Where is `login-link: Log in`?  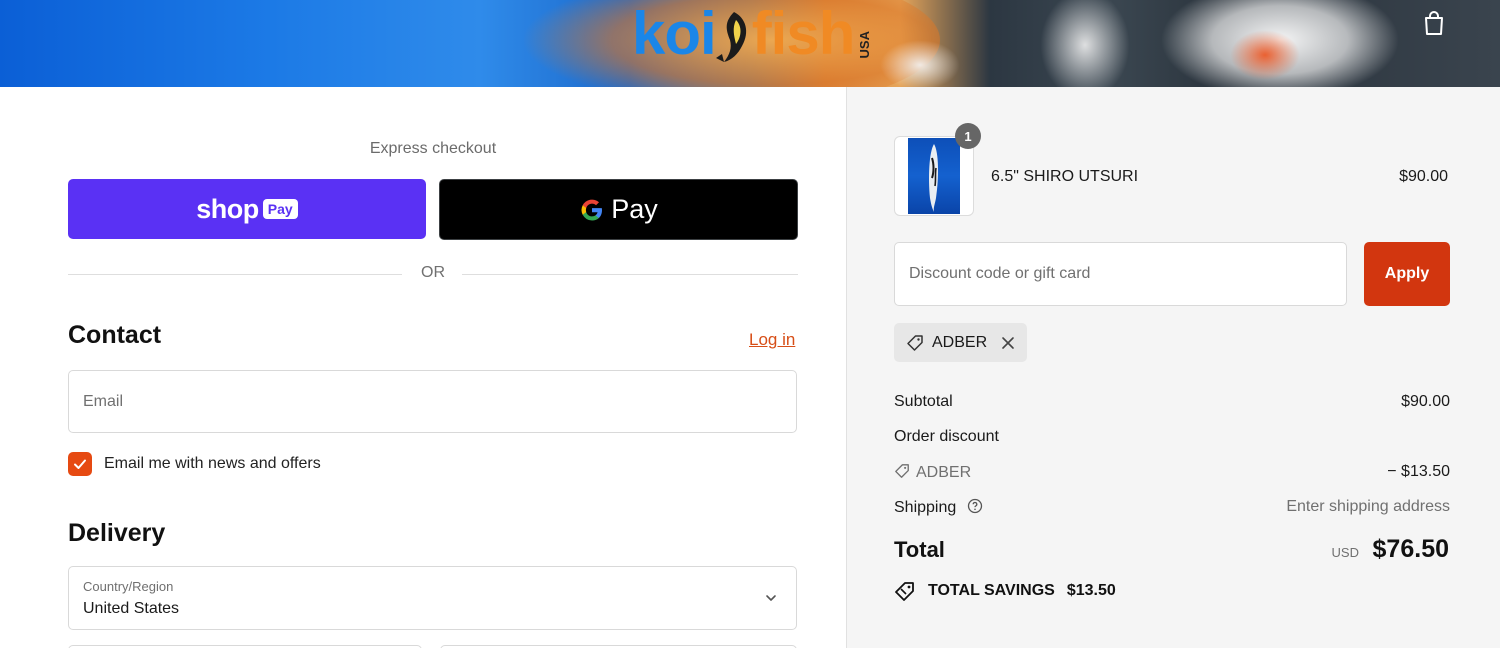 login-link: Log in is located at coordinates (772, 340).